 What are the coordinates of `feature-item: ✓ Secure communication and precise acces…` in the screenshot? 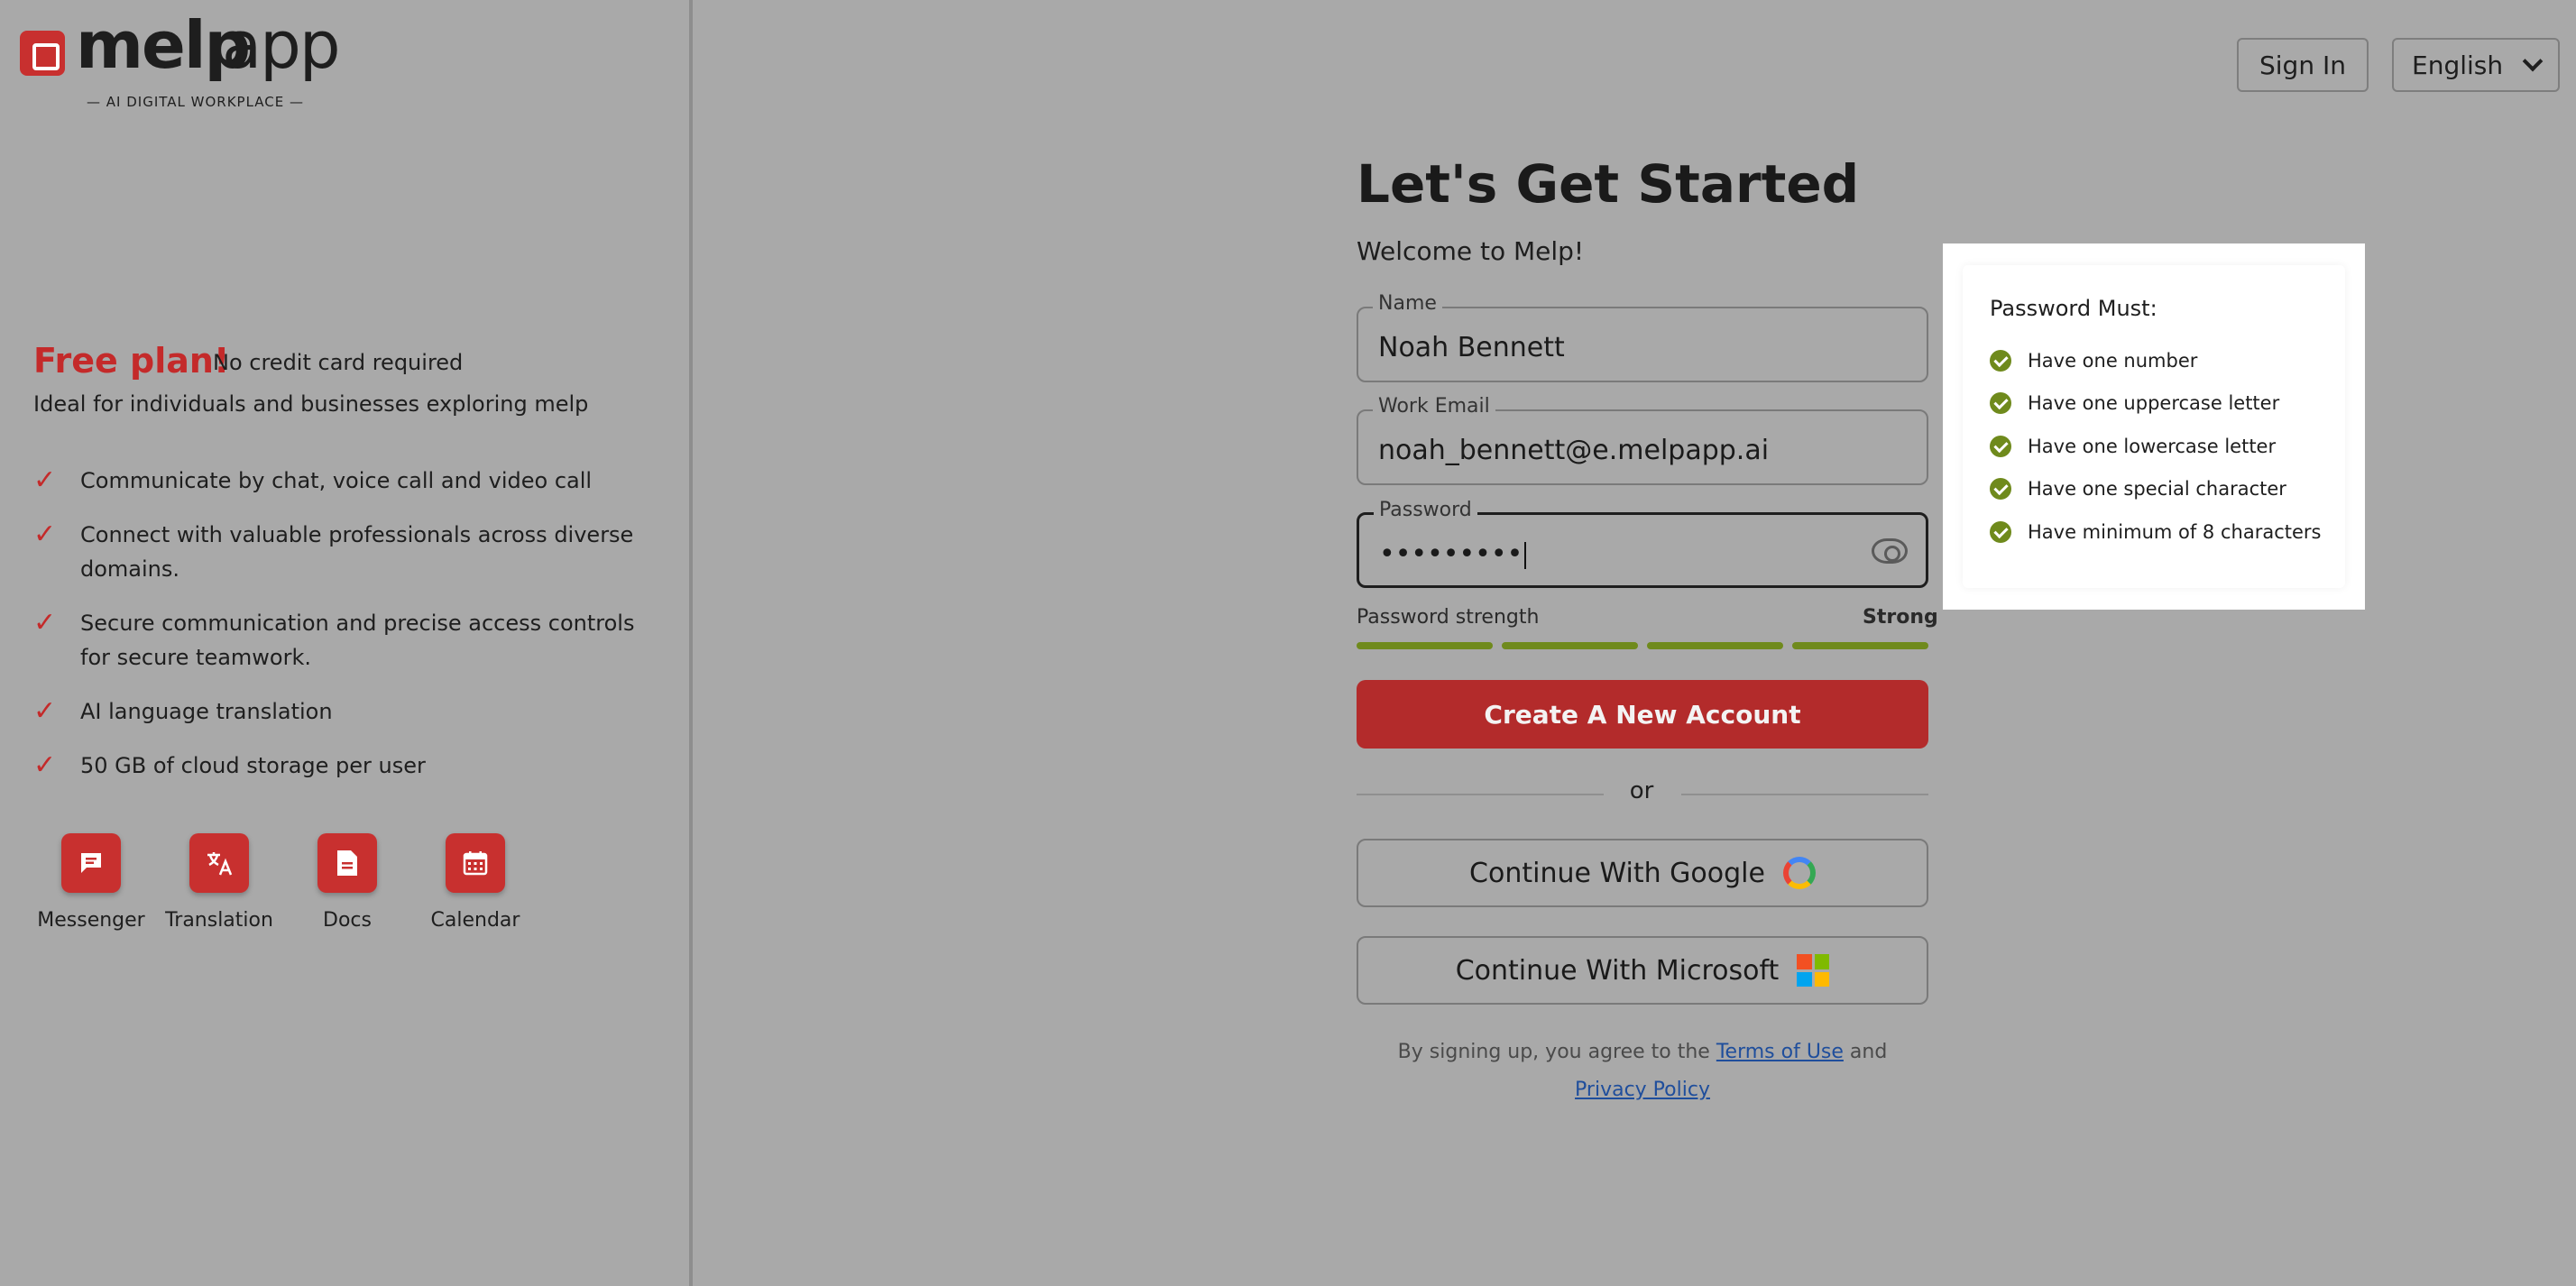 It's located at (349, 640).